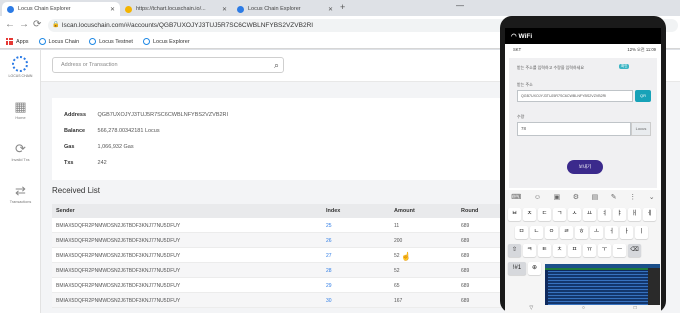  What do you see at coordinates (614, 197) in the screenshot?
I see `pen-icon: ✎` at bounding box center [614, 197].